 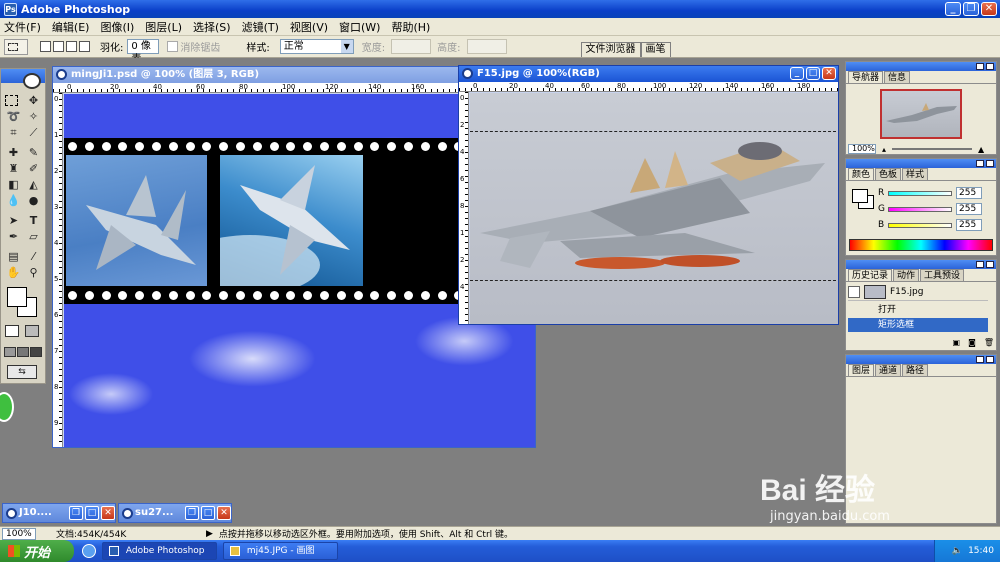 I want to click on width-input, so click(x=411, y=46).